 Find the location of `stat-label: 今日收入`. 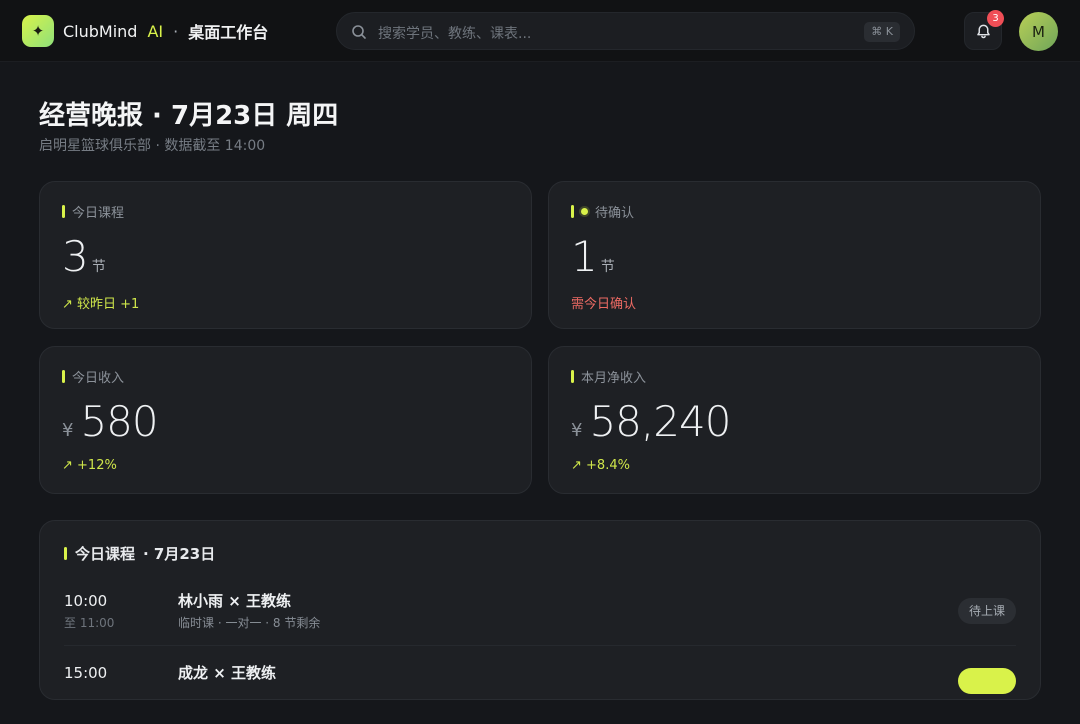

stat-label: 今日收入 is located at coordinates (93, 376).